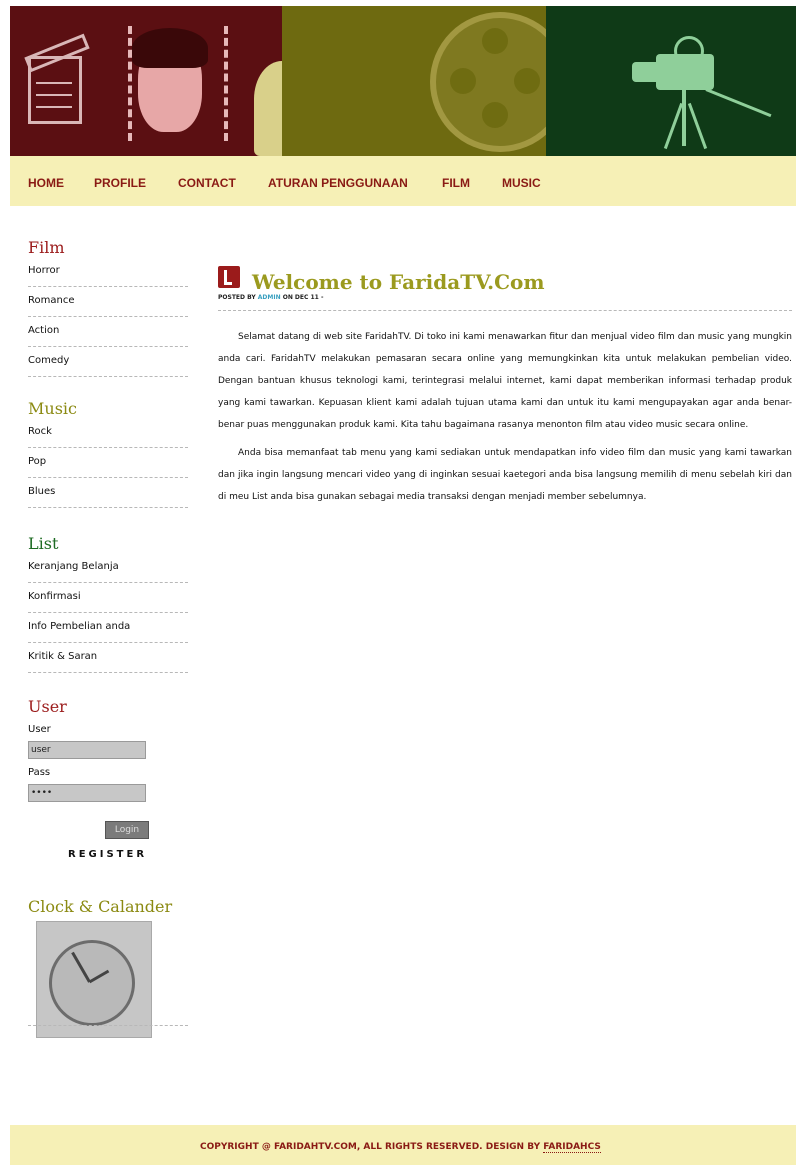 The width and height of the screenshot is (796, 1165). What do you see at coordinates (229, 277) in the screenshot?
I see `post-icon` at bounding box center [229, 277].